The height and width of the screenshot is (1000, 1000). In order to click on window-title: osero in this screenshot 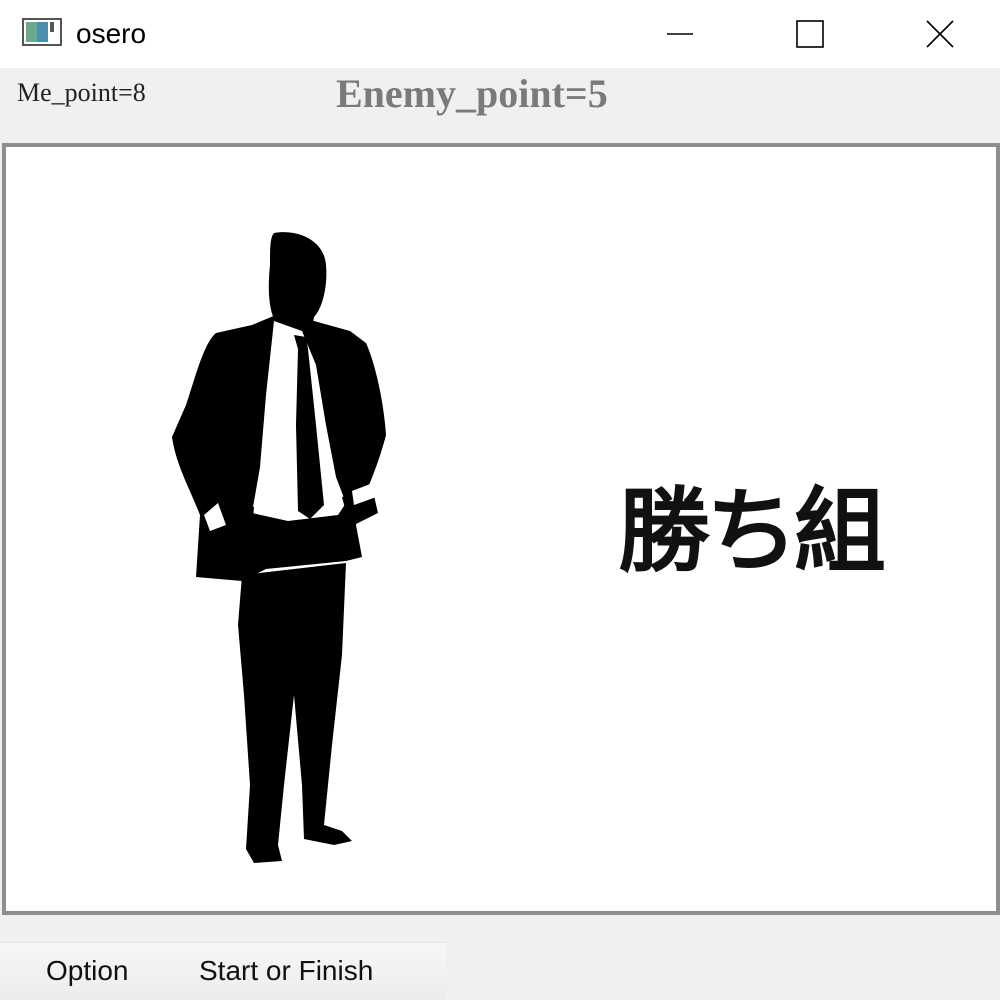, I will do `click(111, 33)`.